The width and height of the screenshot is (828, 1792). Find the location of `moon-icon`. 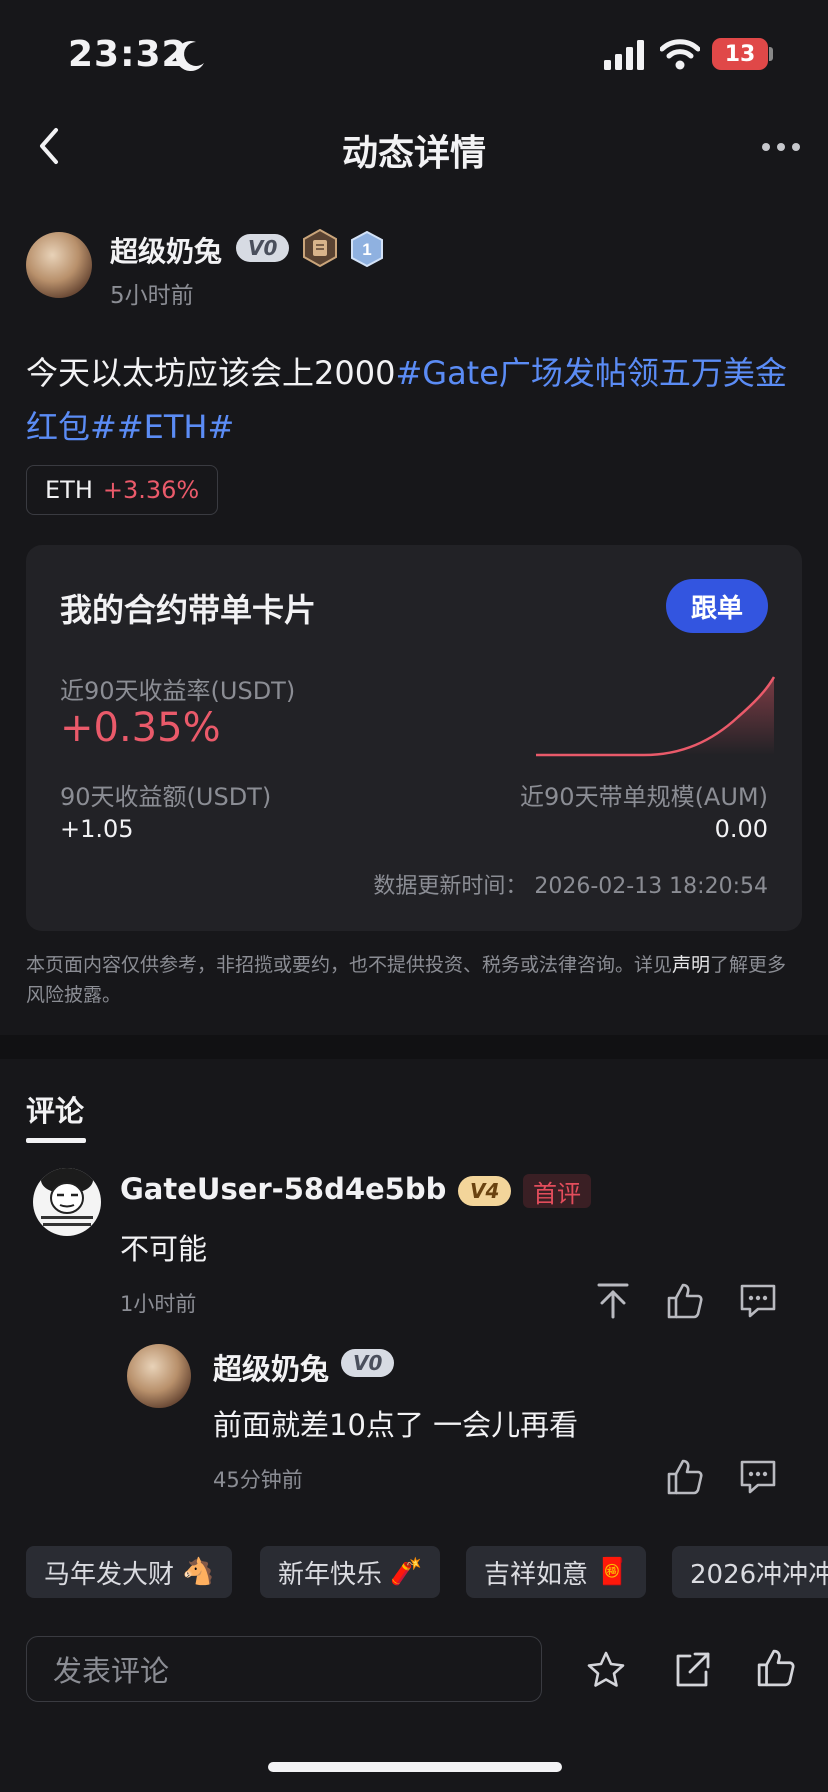

moon-icon is located at coordinates (190, 56).